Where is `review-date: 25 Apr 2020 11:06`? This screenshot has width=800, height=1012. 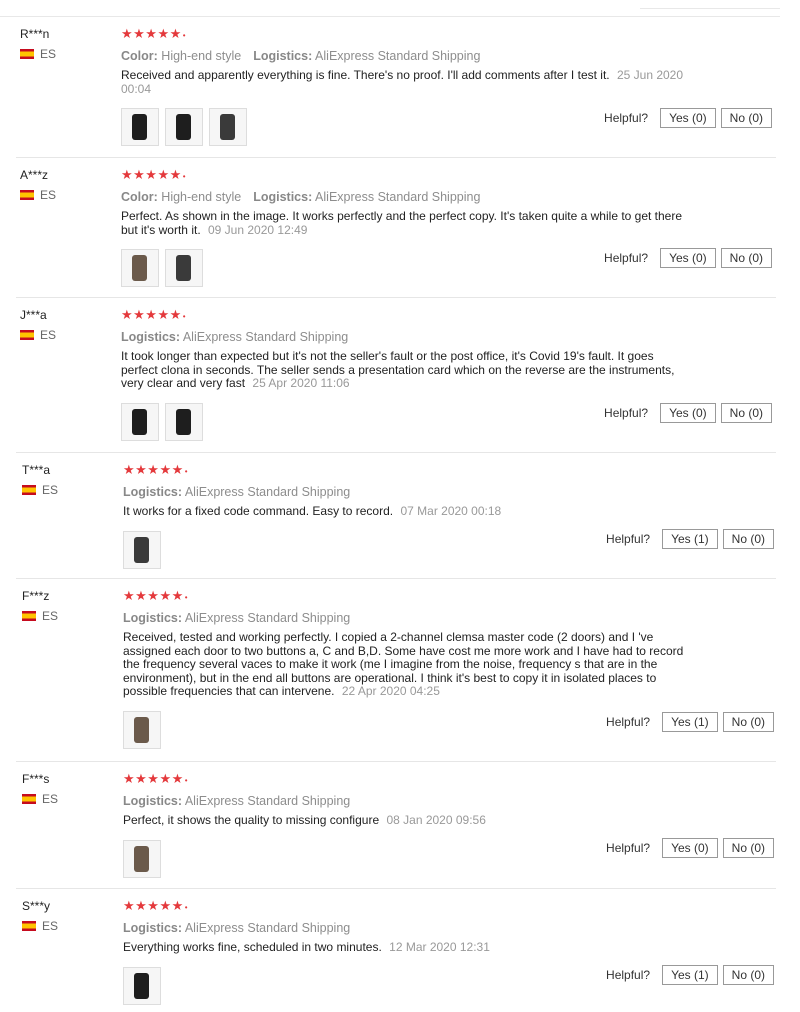 review-date: 25 Apr 2020 11:06 is located at coordinates (301, 383).